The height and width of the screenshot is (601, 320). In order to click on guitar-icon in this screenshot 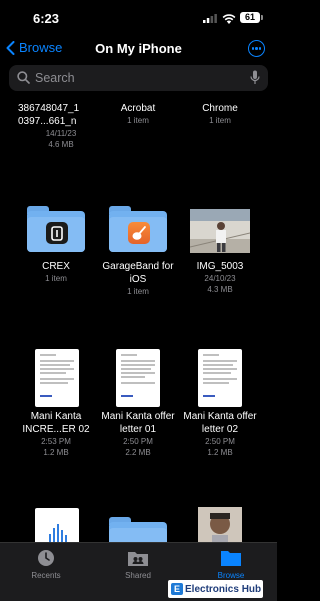, I will do `click(139, 233)`.